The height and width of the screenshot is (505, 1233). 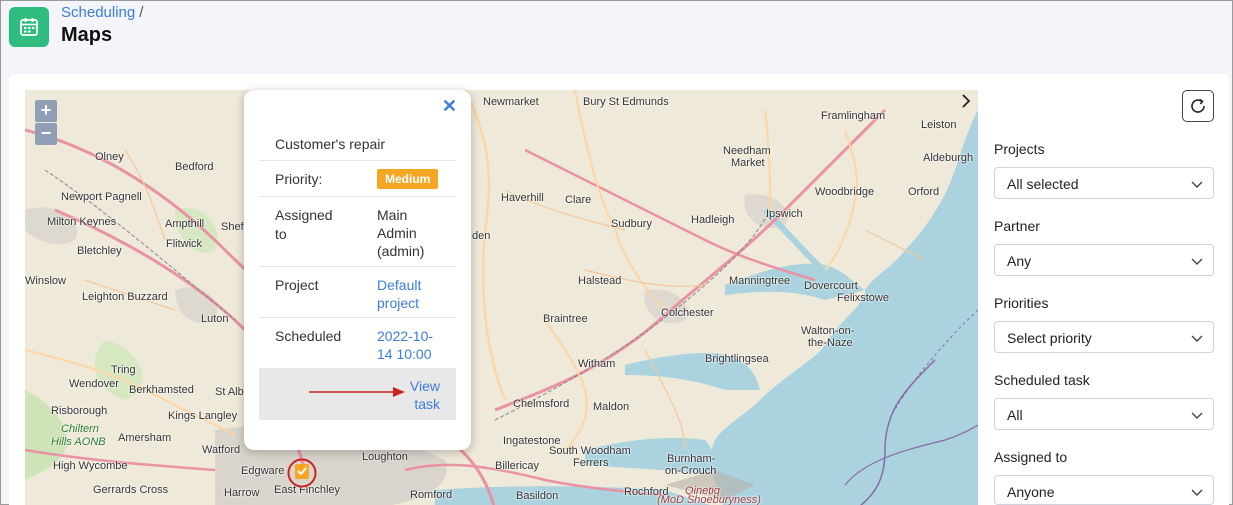 I want to click on map-place-label: Winslow, so click(x=45, y=281).